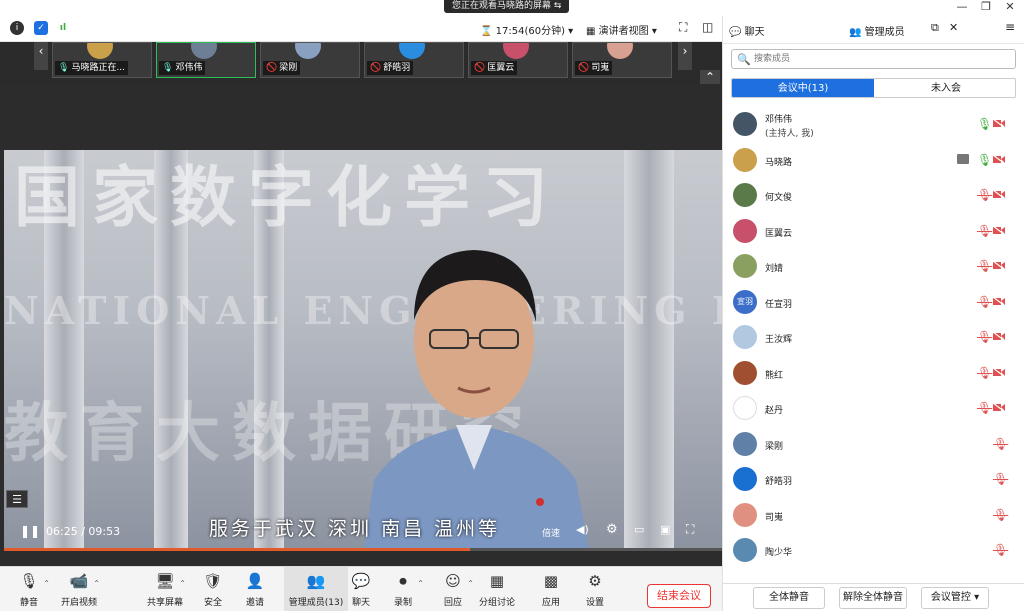  I want to click on end-meeting-button: 结束会议, so click(679, 596).